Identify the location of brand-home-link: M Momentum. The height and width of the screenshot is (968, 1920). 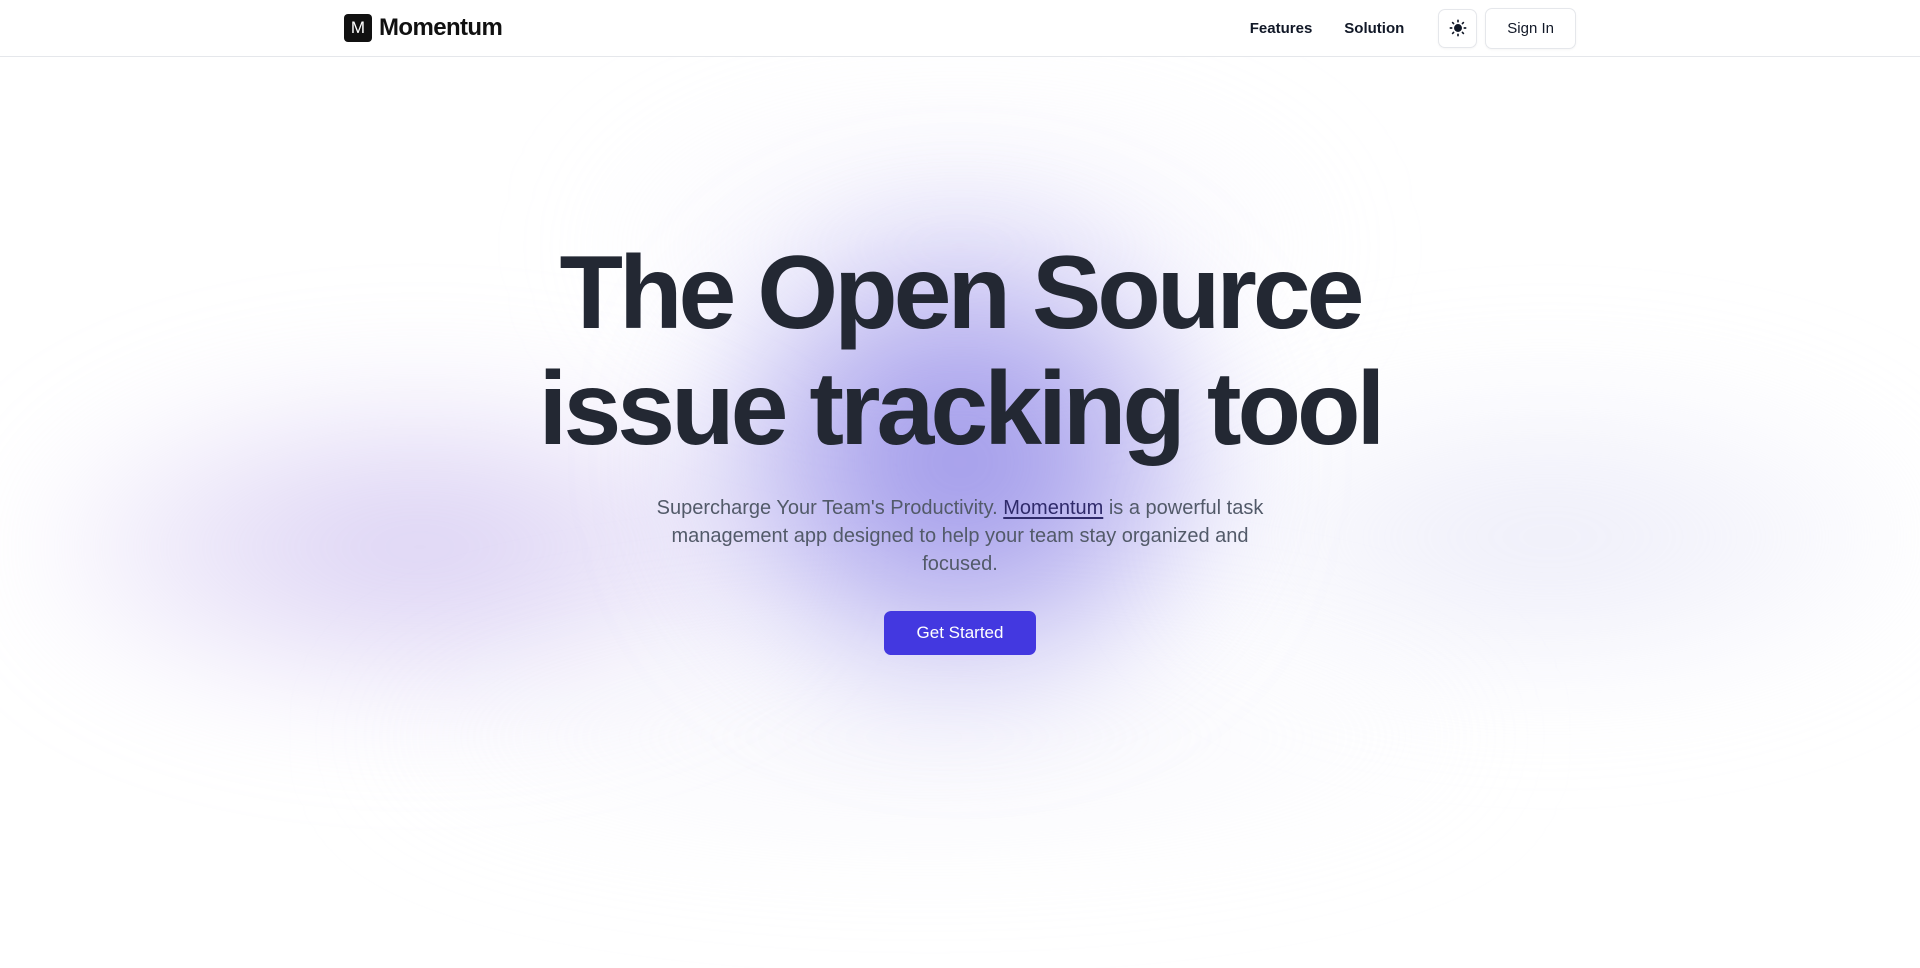
(423, 28).